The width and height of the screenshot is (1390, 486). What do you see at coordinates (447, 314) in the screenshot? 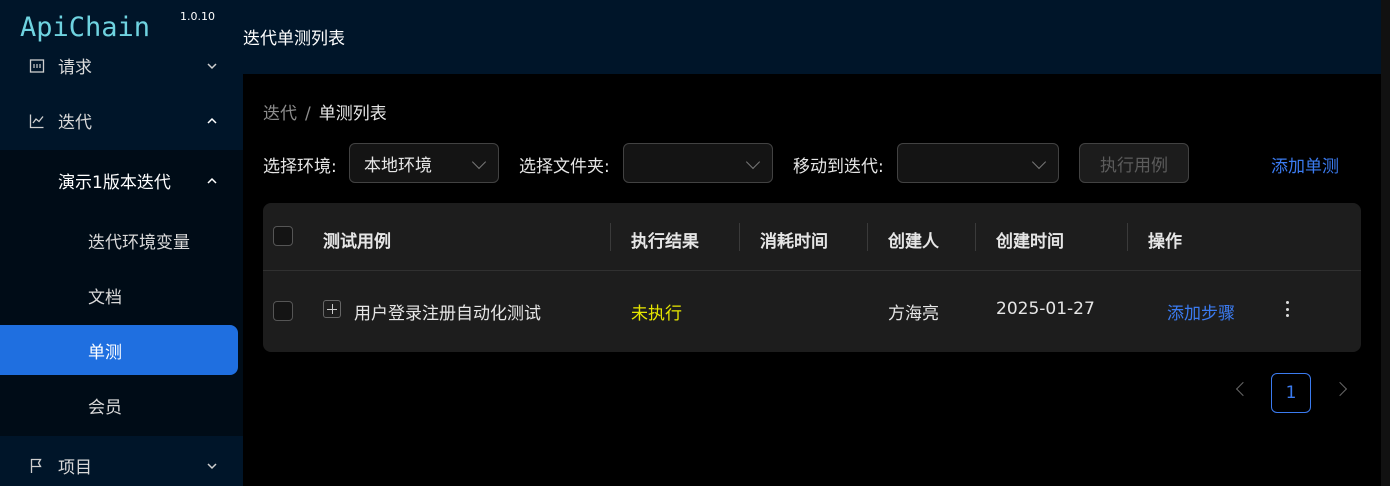
I see `test-case-name: 用户登录注册自动化测试` at bounding box center [447, 314].